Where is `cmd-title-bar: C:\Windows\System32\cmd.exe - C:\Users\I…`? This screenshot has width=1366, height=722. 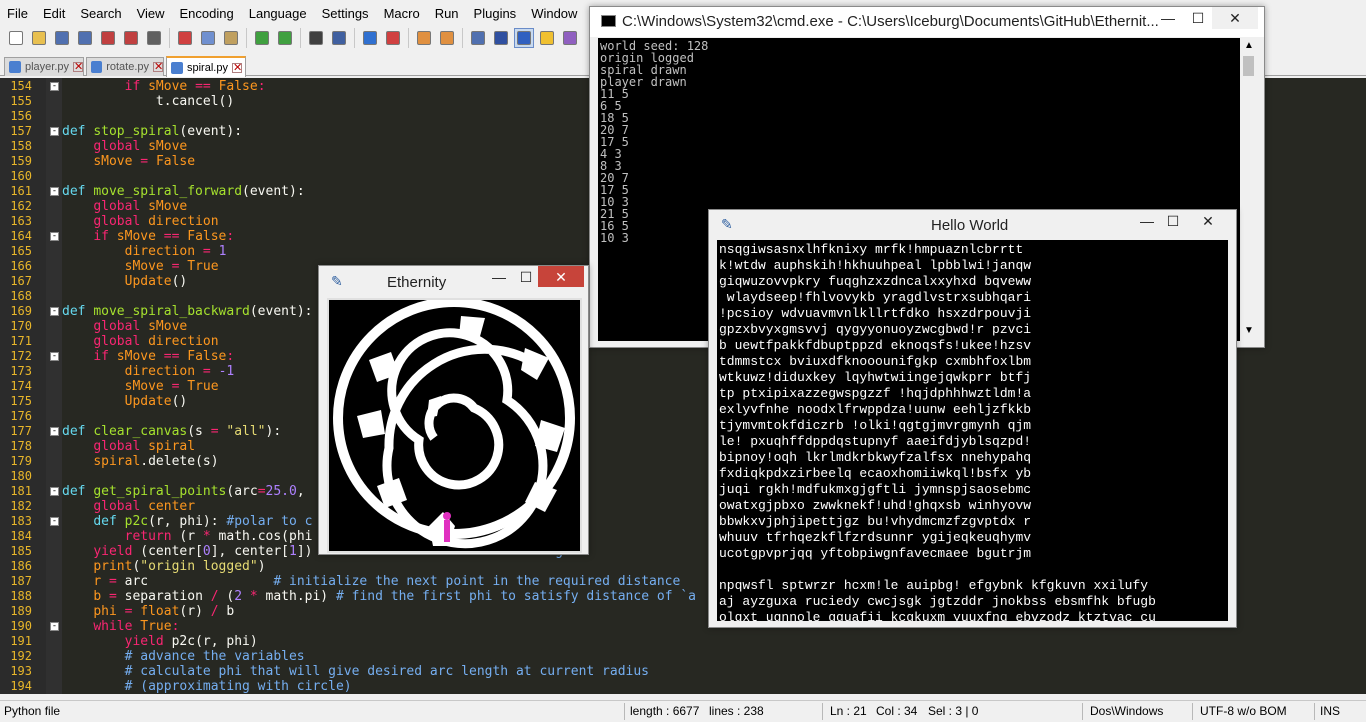
cmd-title-bar: C:\Windows\System32\cmd.exe - C:\Users\I… is located at coordinates (927, 22).